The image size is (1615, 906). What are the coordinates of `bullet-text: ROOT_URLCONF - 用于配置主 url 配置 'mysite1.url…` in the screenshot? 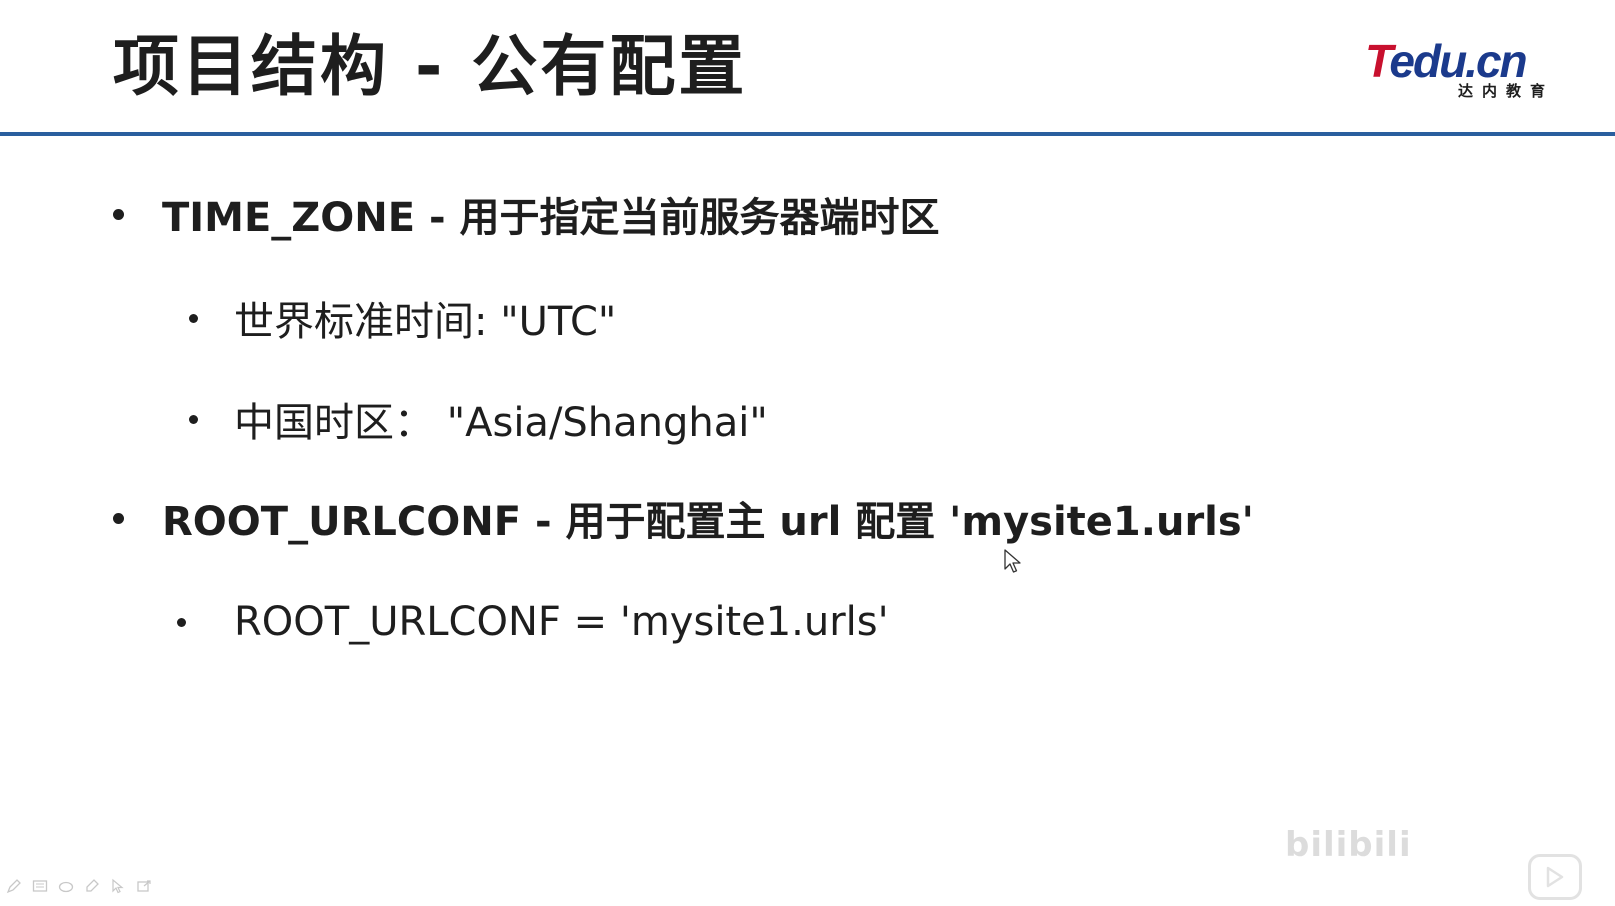 It's located at (708, 522).